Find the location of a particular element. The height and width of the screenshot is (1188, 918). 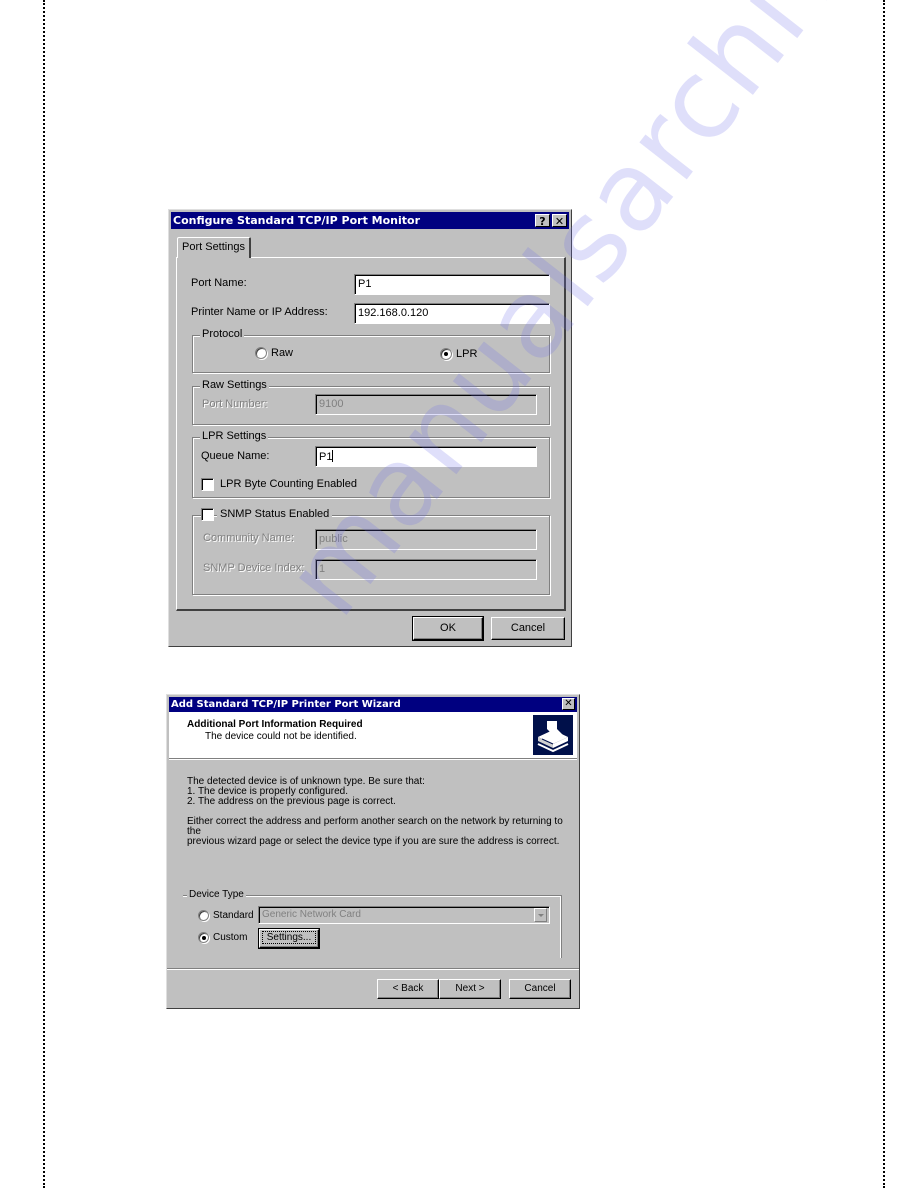

text-cursor is located at coordinates (333, 456).